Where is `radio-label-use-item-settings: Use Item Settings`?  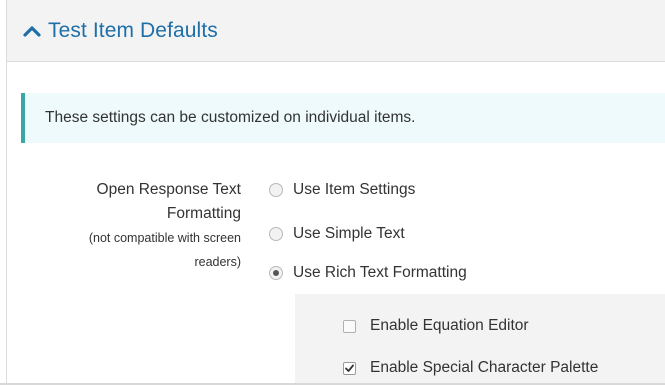
radio-label-use-item-settings: Use Item Settings is located at coordinates (354, 190).